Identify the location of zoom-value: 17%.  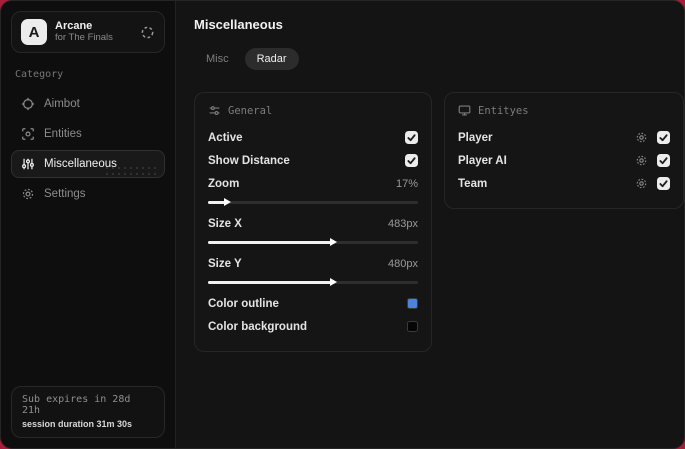
(406, 183).